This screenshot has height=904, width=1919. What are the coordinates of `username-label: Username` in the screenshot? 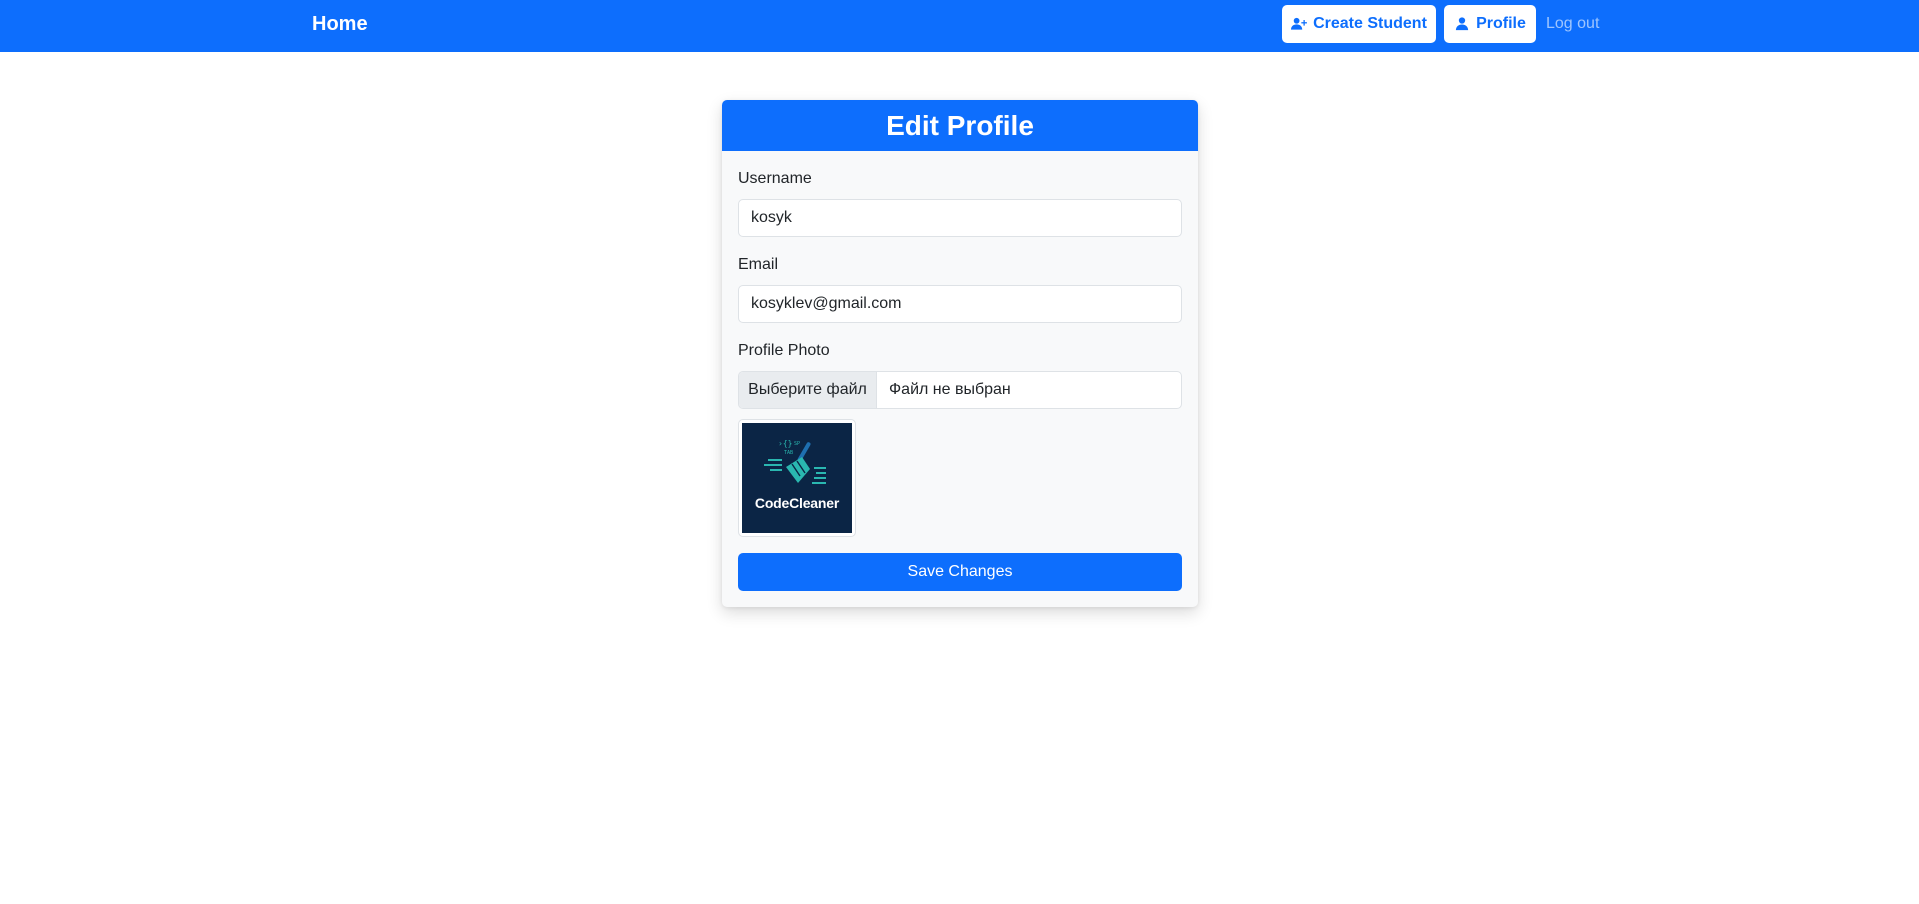 It's located at (775, 178).